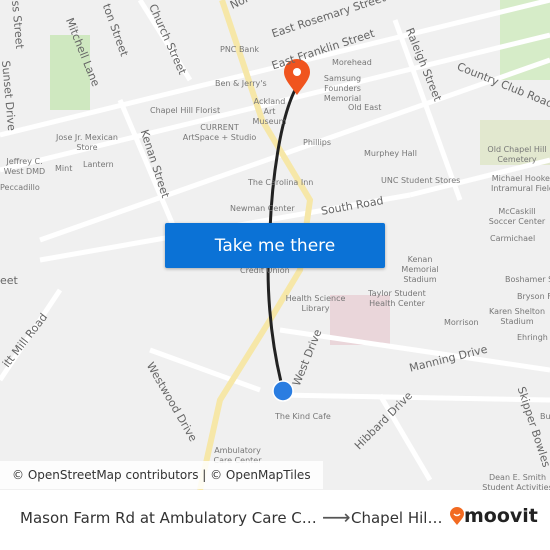  I want to click on place-label: CURRENT ArtSpace + Studio, so click(219, 132).